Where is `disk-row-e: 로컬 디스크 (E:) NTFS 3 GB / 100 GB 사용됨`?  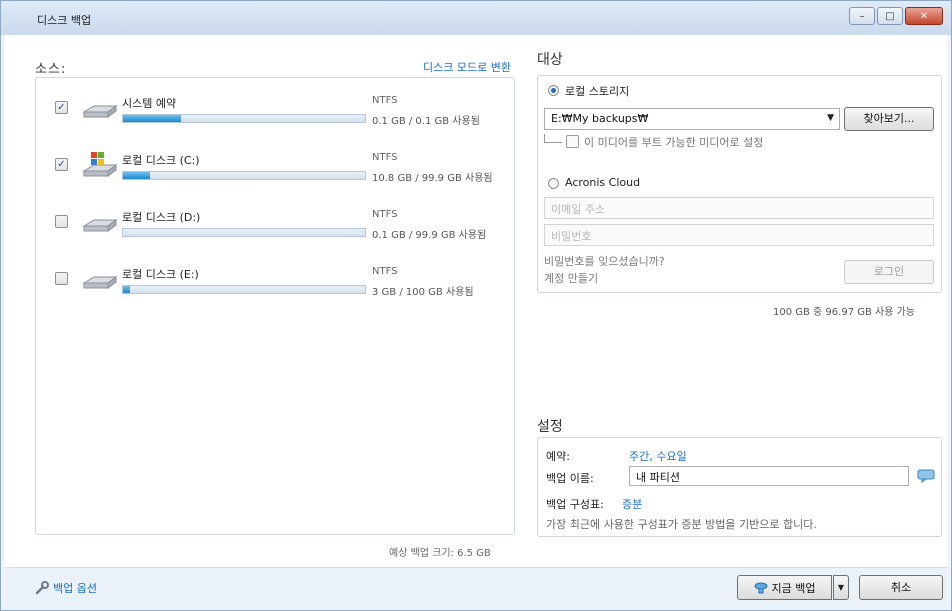
disk-row-e: 로컬 디스크 (E:) NTFS 3 GB / 100 GB 사용됨 is located at coordinates (275, 282).